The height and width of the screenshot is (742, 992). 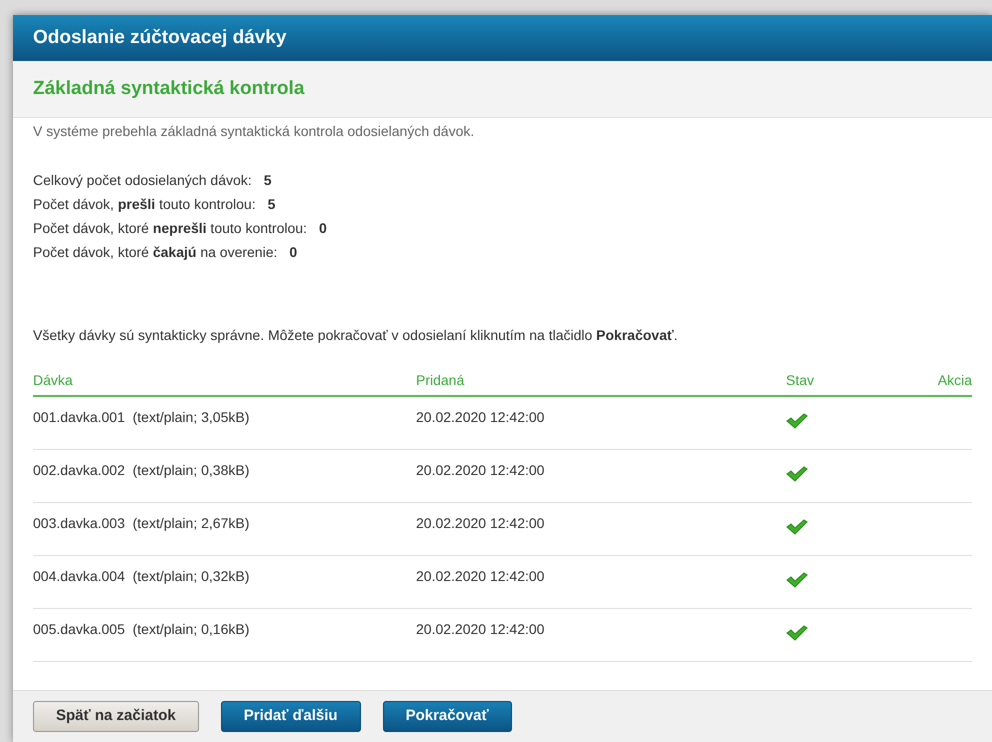 What do you see at coordinates (141, 629) in the screenshot?
I see `table-cell-text: 005.davka.005 (text/plain; 0,16kB)` at bounding box center [141, 629].